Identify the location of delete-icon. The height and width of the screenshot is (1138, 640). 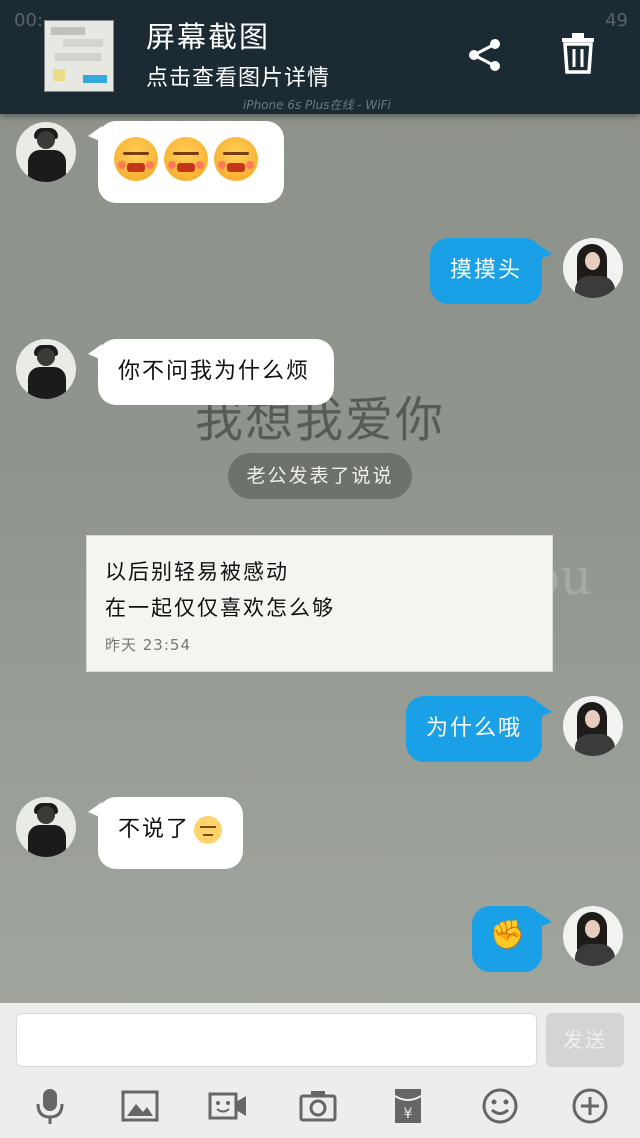
(578, 53).